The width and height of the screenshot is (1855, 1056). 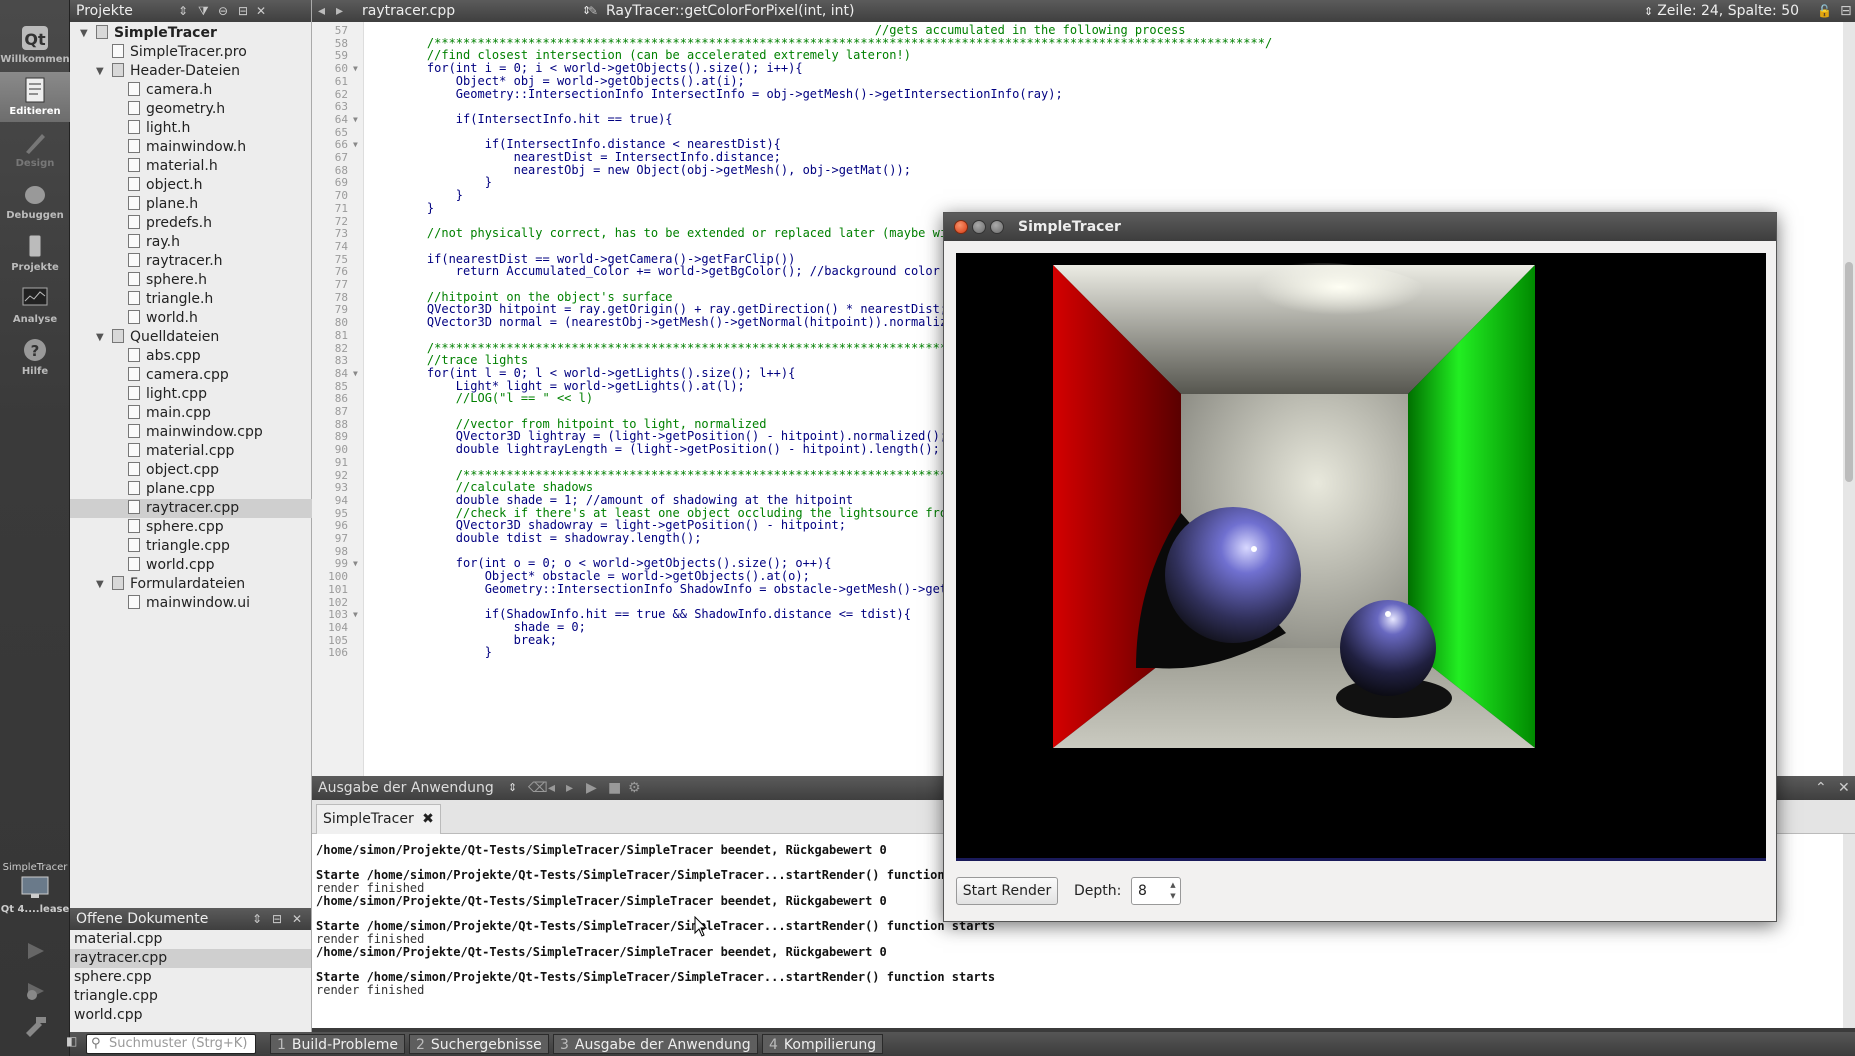 What do you see at coordinates (163, 318) in the screenshot?
I see `tree-item: world.h` at bounding box center [163, 318].